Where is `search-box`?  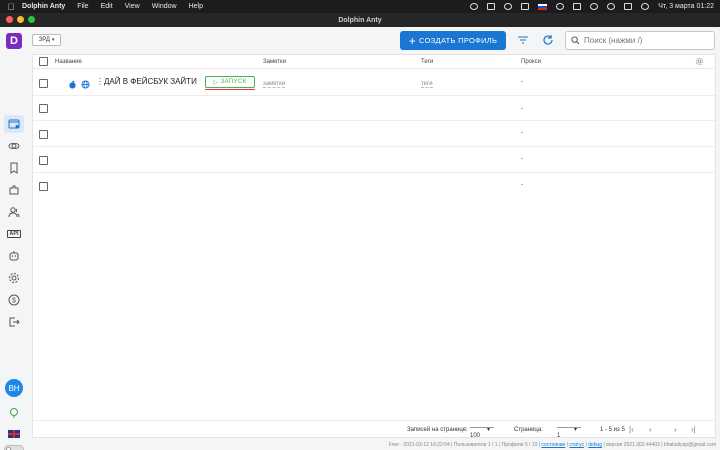
search-box is located at coordinates (640, 40).